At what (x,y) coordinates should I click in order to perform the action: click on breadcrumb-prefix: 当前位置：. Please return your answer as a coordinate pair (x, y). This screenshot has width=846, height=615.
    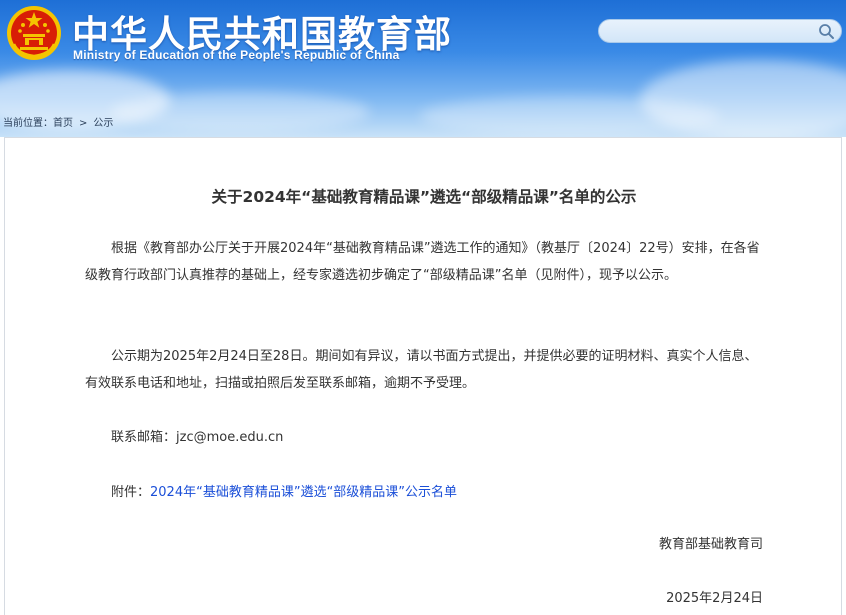
    Looking at the image, I should click on (28, 123).